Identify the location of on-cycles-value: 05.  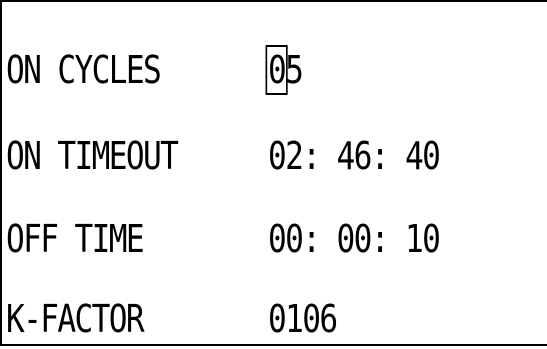
(284, 70).